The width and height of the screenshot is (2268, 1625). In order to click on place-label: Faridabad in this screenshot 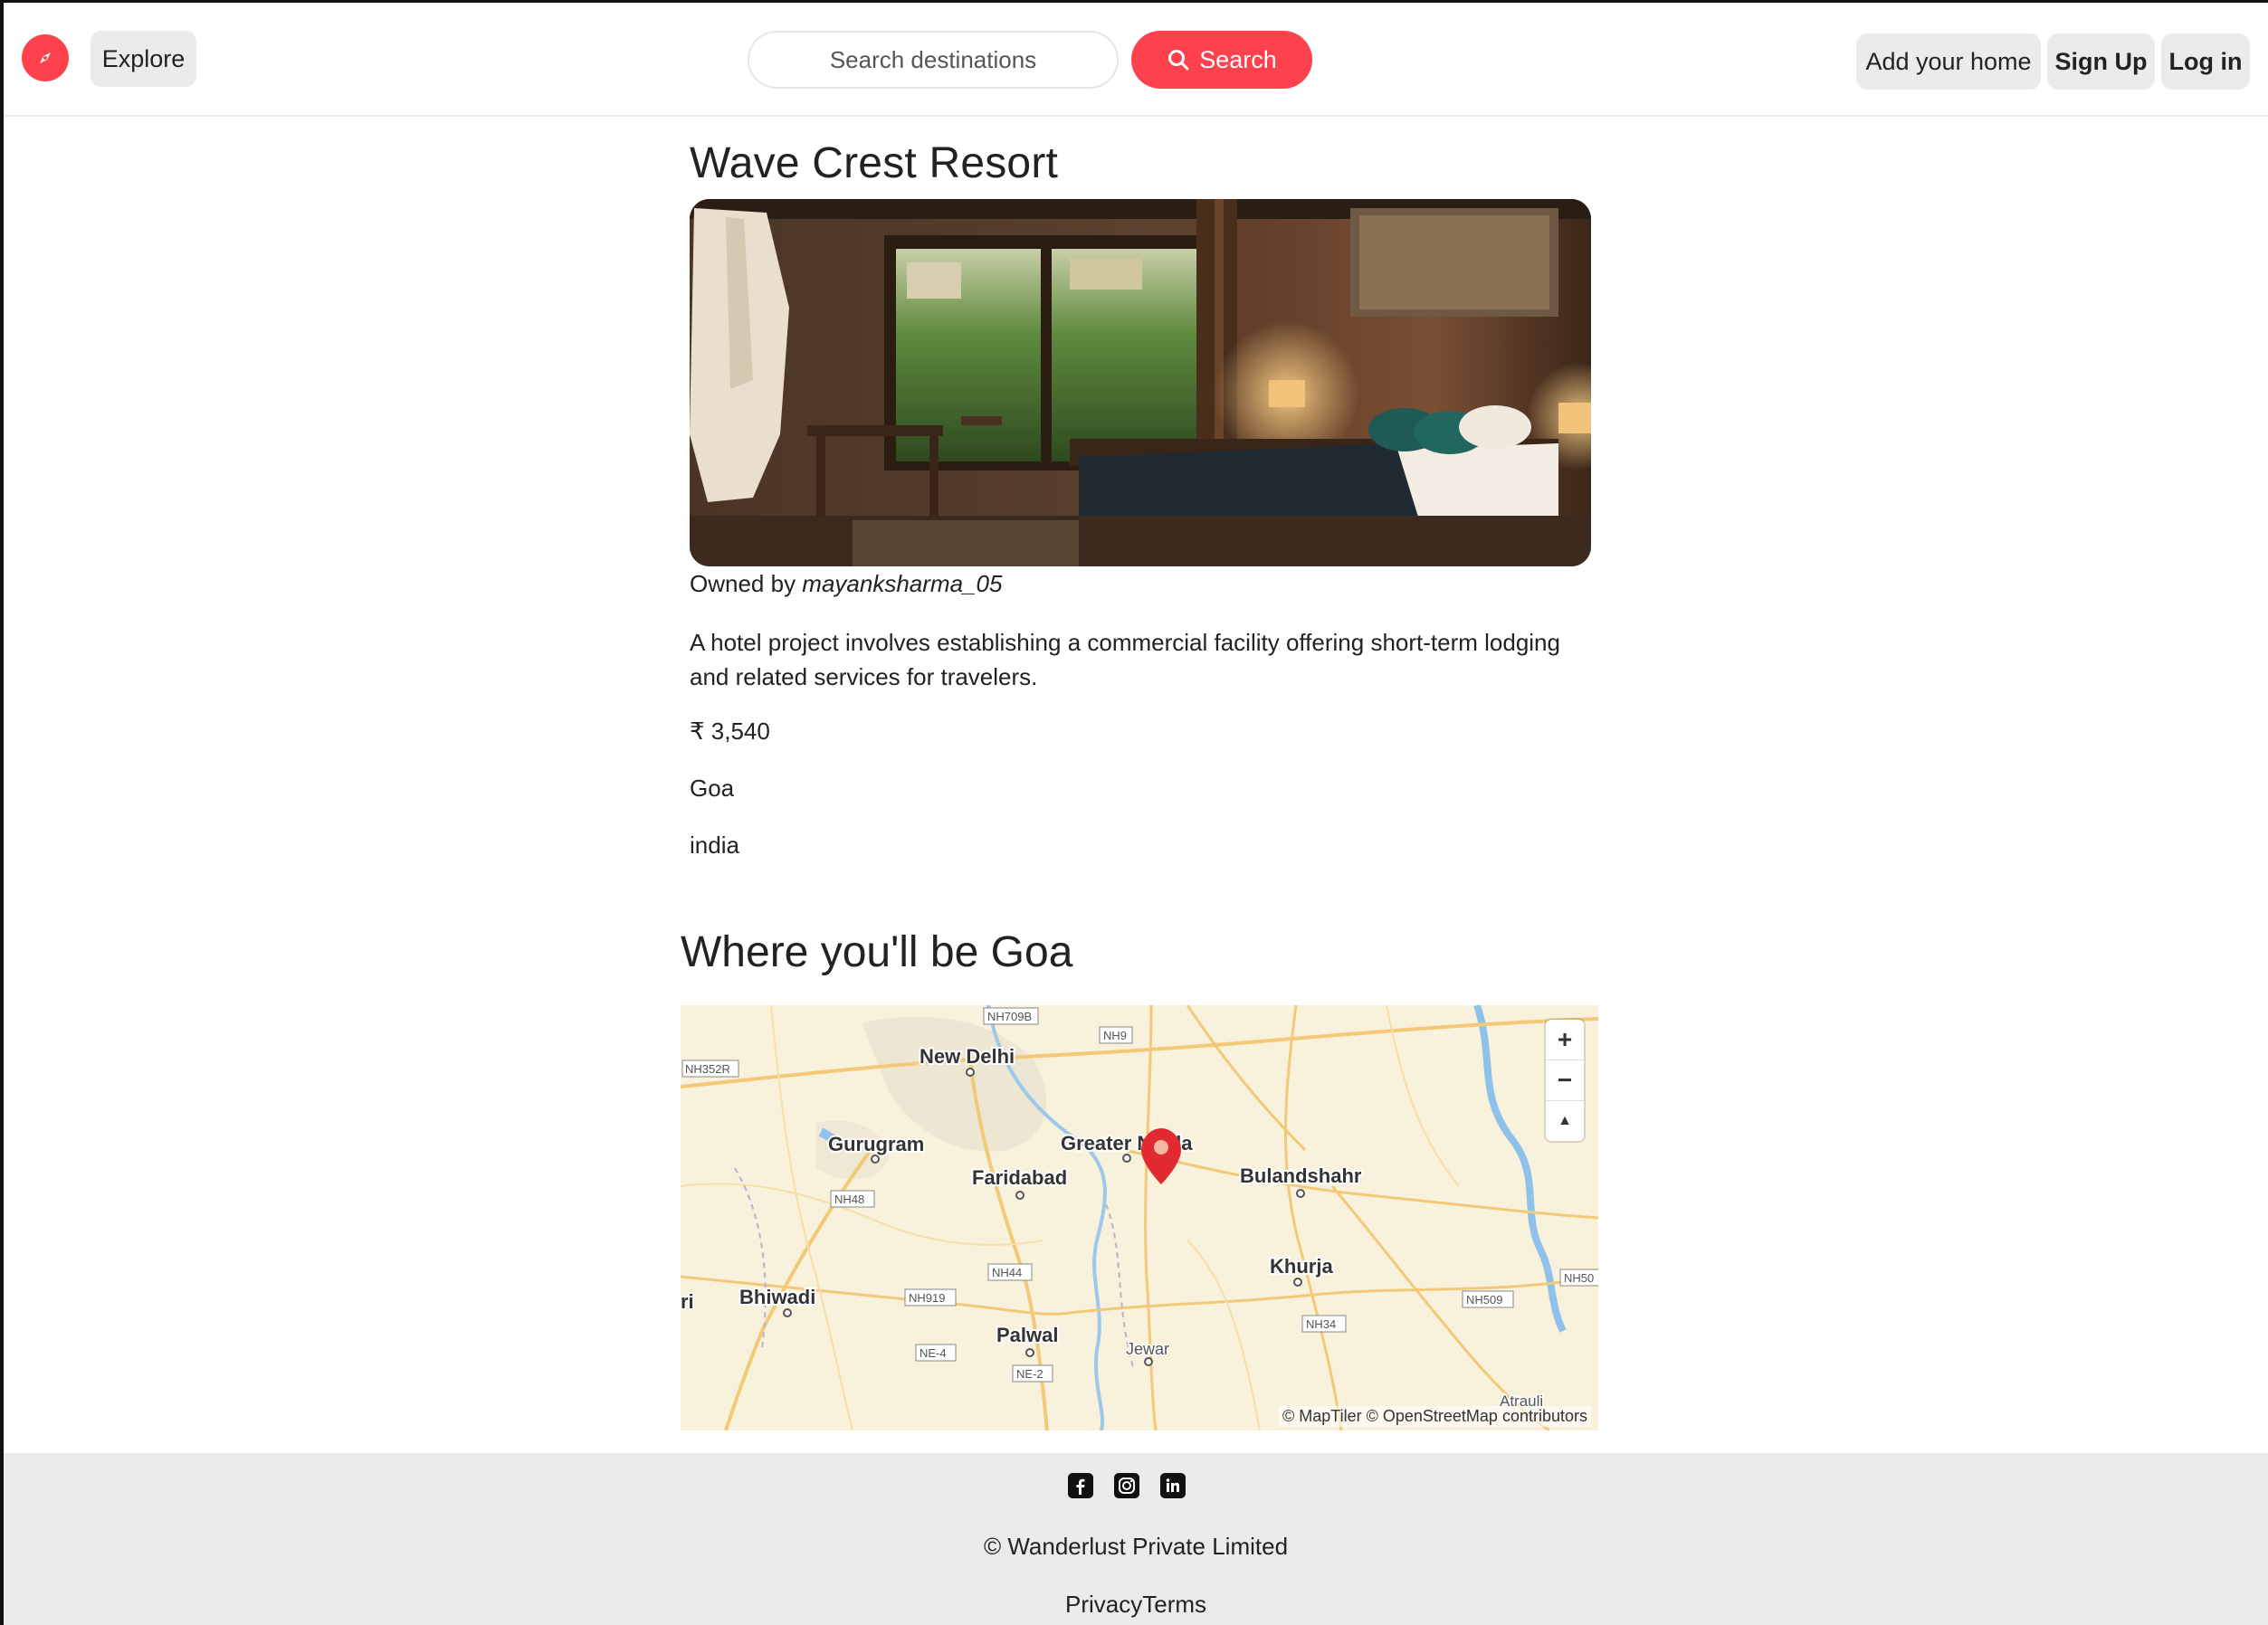, I will do `click(1020, 1177)`.